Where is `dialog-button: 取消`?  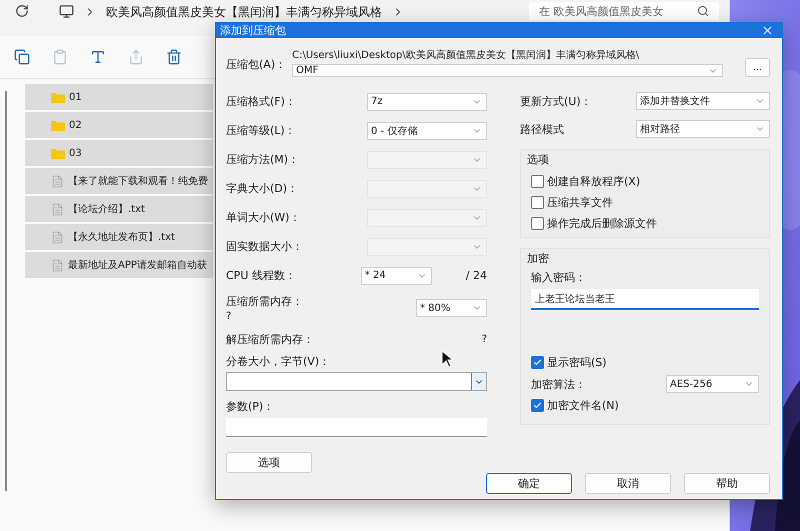 dialog-button: 取消 is located at coordinates (628, 483).